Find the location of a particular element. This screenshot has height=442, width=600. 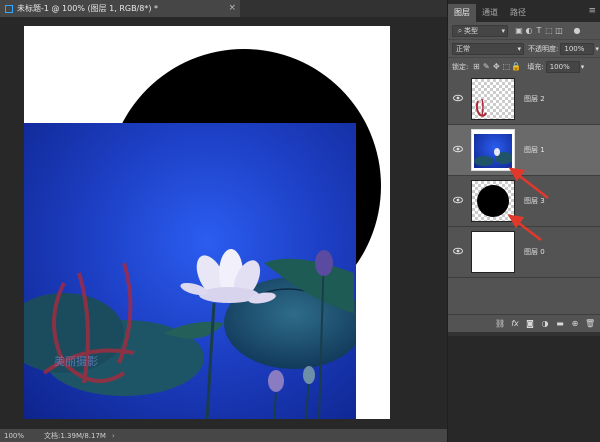

zoom-level: 100% is located at coordinates (22, 436).